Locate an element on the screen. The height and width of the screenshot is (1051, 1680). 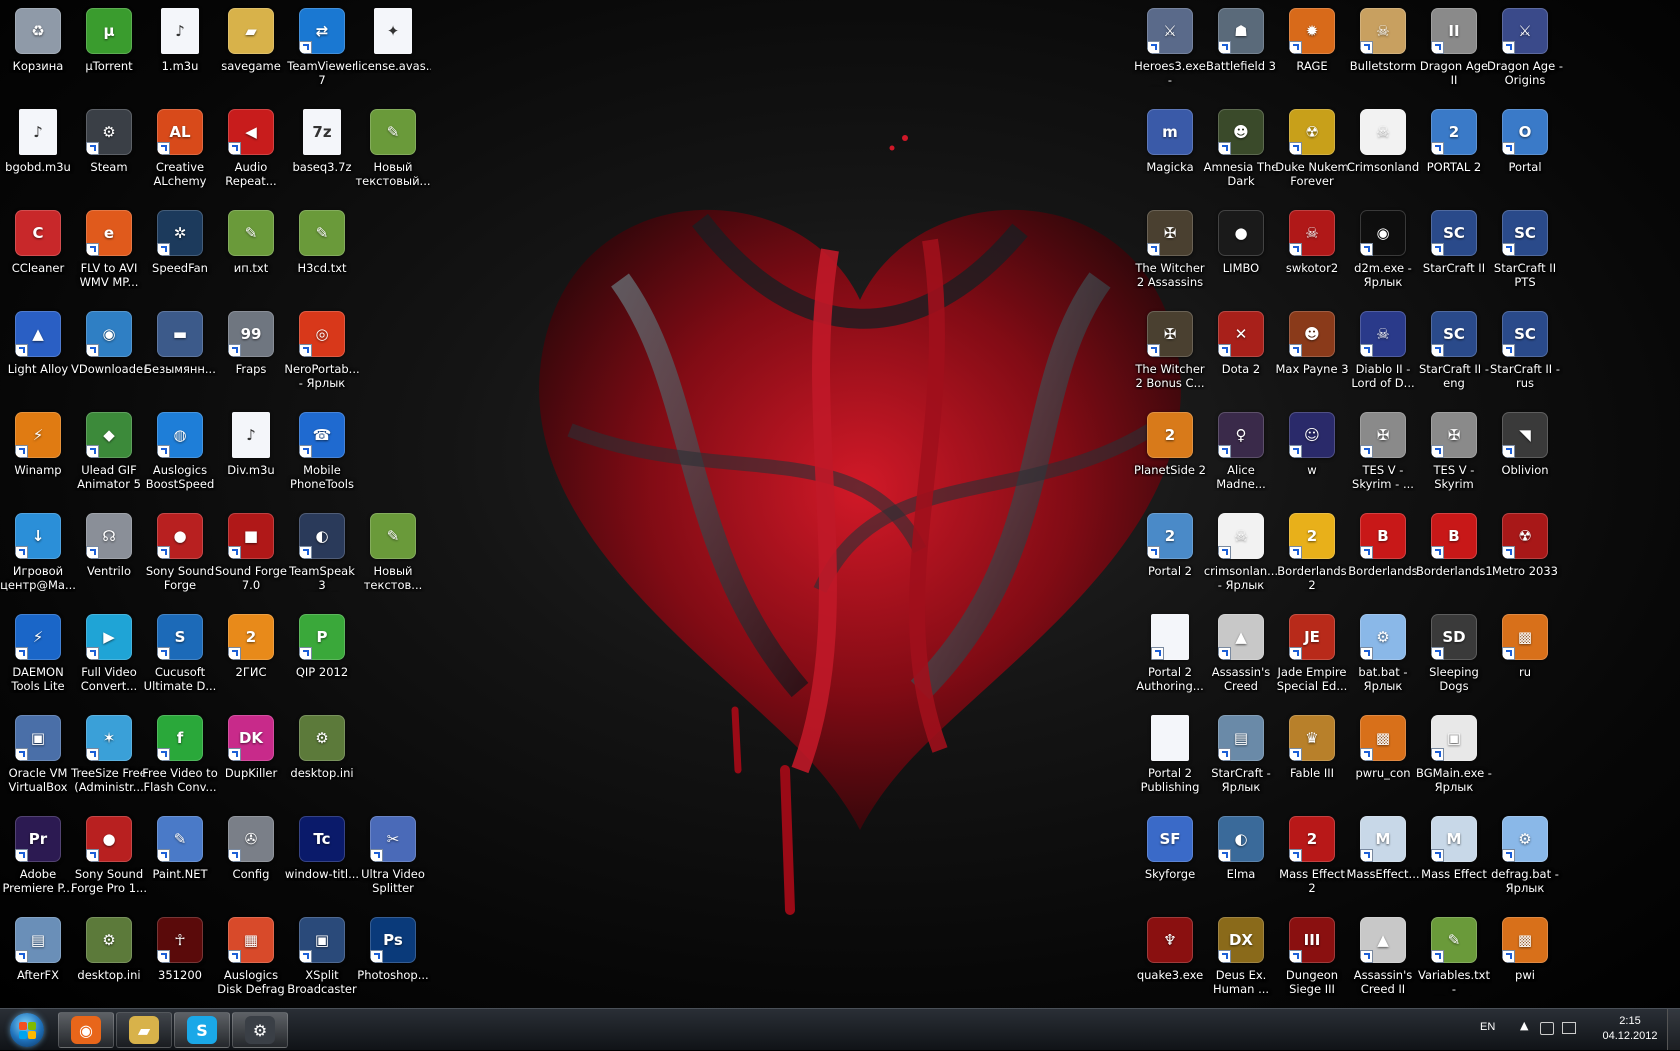
desktop-icon-oracle-vm: ▣ Oracle VM VirtualBox is located at coordinates (38, 759).